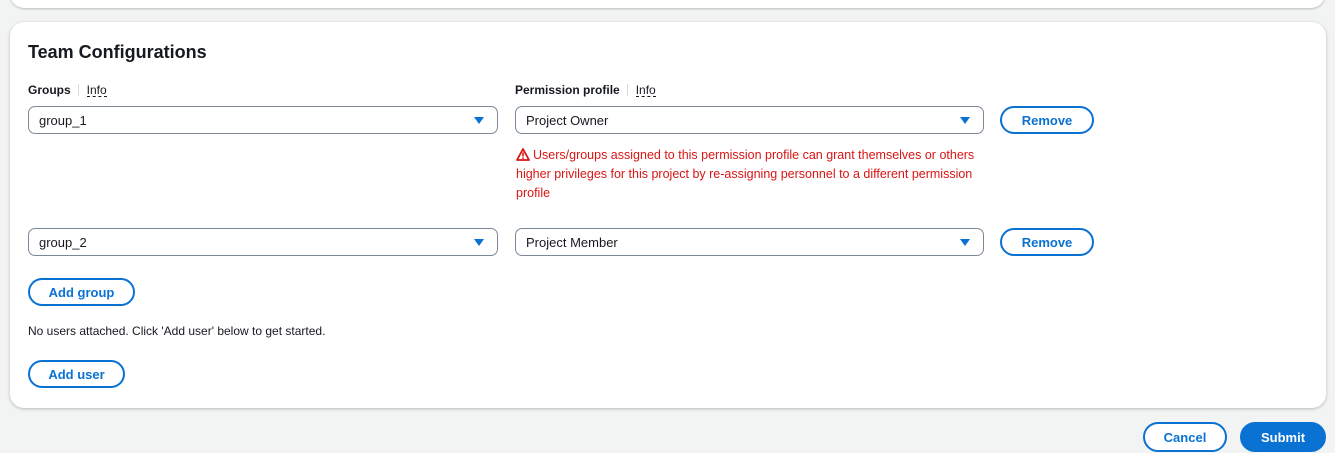  Describe the element at coordinates (749, 120) in the screenshot. I see `permission-select-1: Project Owner` at that location.